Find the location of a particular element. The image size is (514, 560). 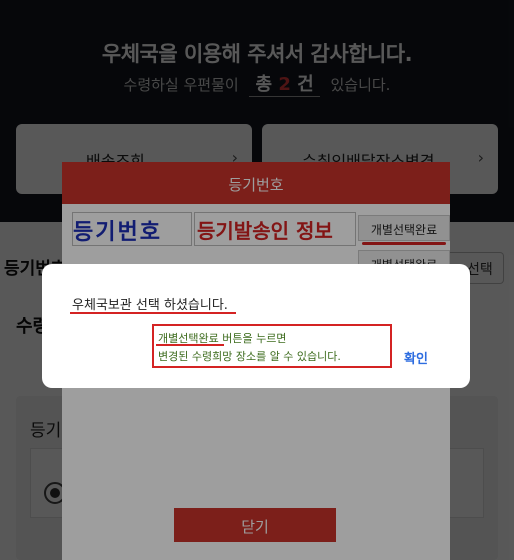

alert-message: 우체국보관 선택 하셨습니다. is located at coordinates (150, 305).